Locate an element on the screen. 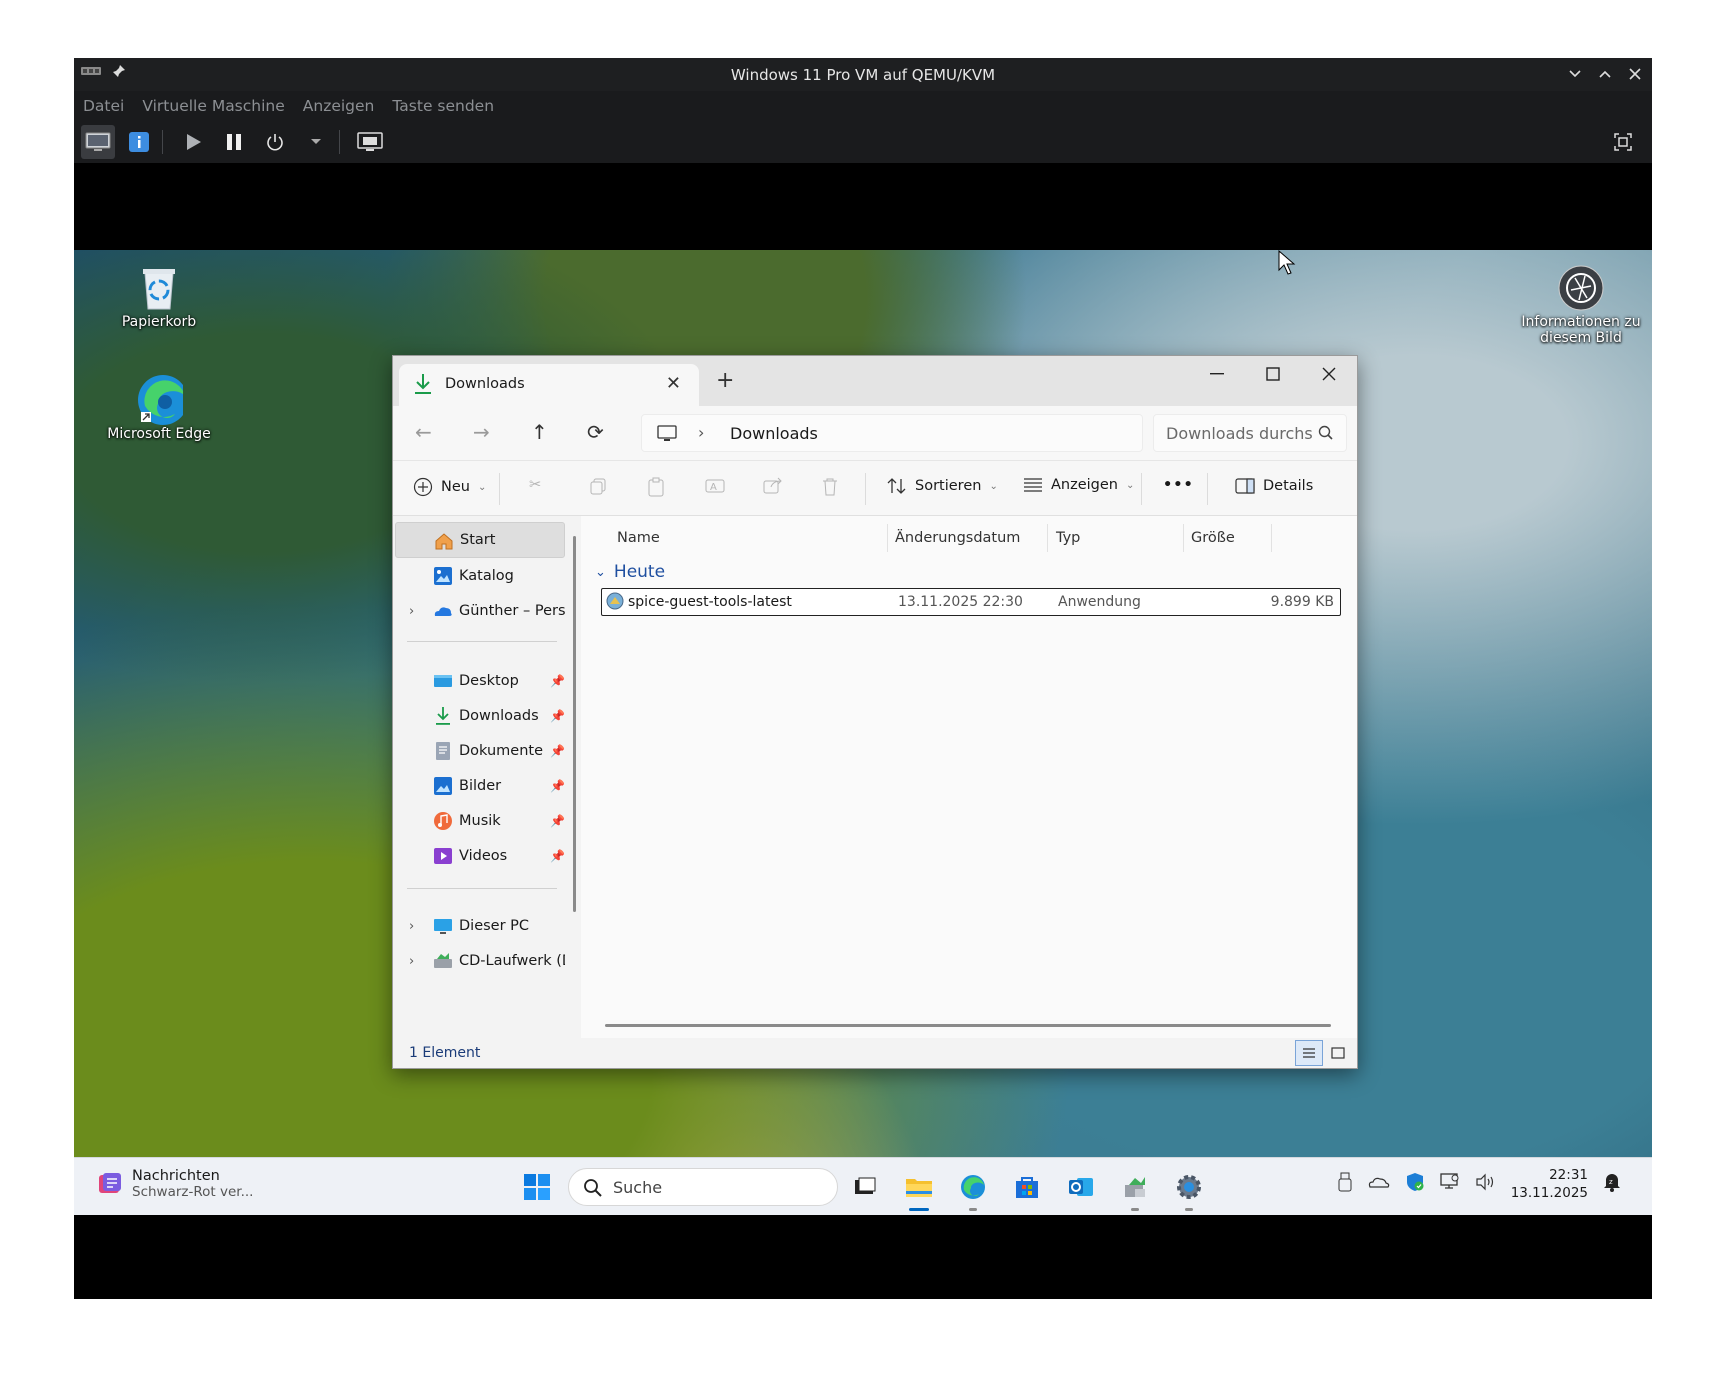  forward-arrow-icon: → is located at coordinates (481, 432).